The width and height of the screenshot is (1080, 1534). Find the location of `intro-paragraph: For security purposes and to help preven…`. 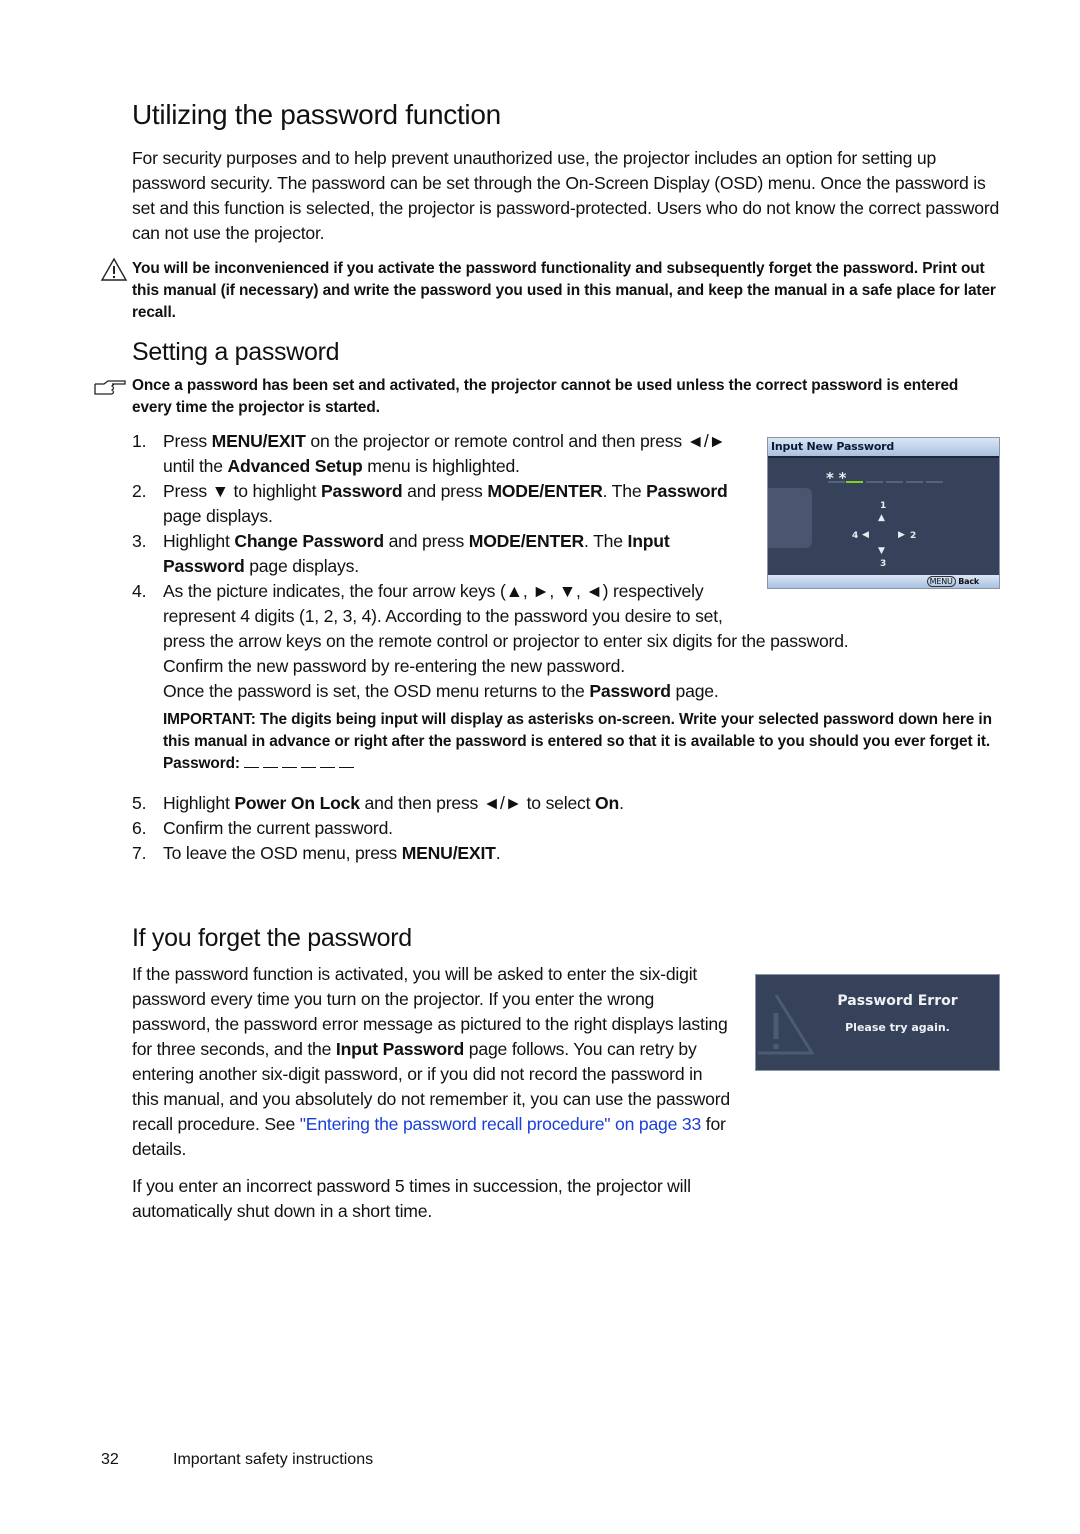

intro-paragraph: For security purposes and to help preven… is located at coordinates (567, 196).